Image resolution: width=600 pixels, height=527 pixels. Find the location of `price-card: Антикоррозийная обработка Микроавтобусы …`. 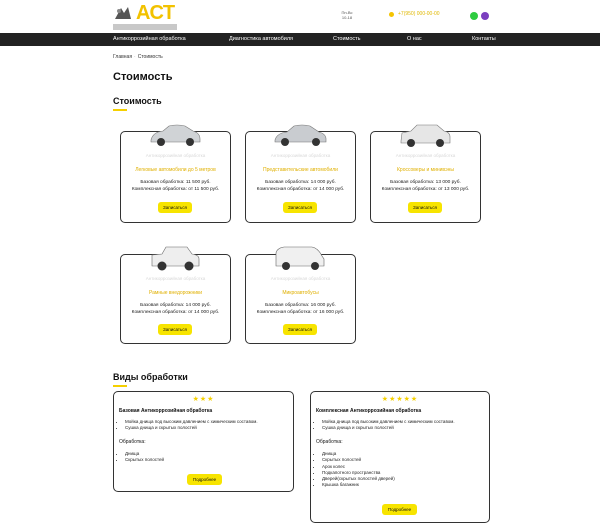

price-card: Антикоррозийная обработка Микроавтобусы … is located at coordinates (300, 295).